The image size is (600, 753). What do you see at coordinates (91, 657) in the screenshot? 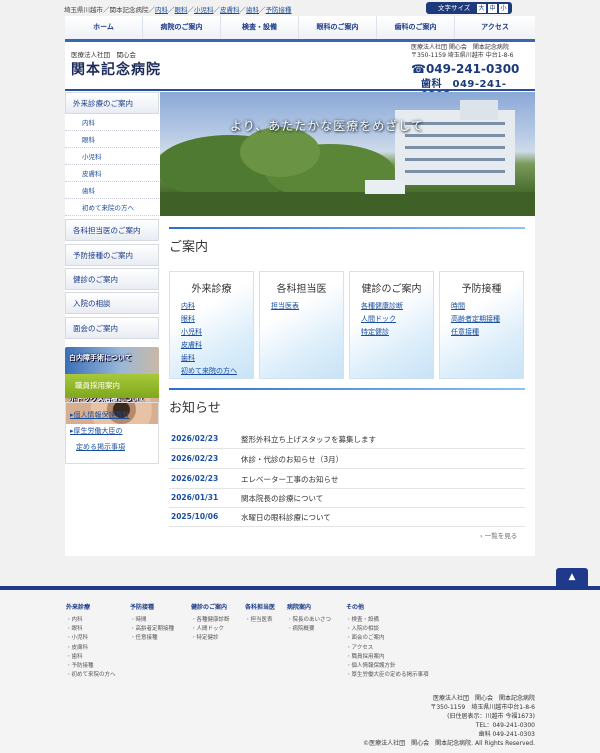
I see `footer-link: 歯科` at bounding box center [91, 657].